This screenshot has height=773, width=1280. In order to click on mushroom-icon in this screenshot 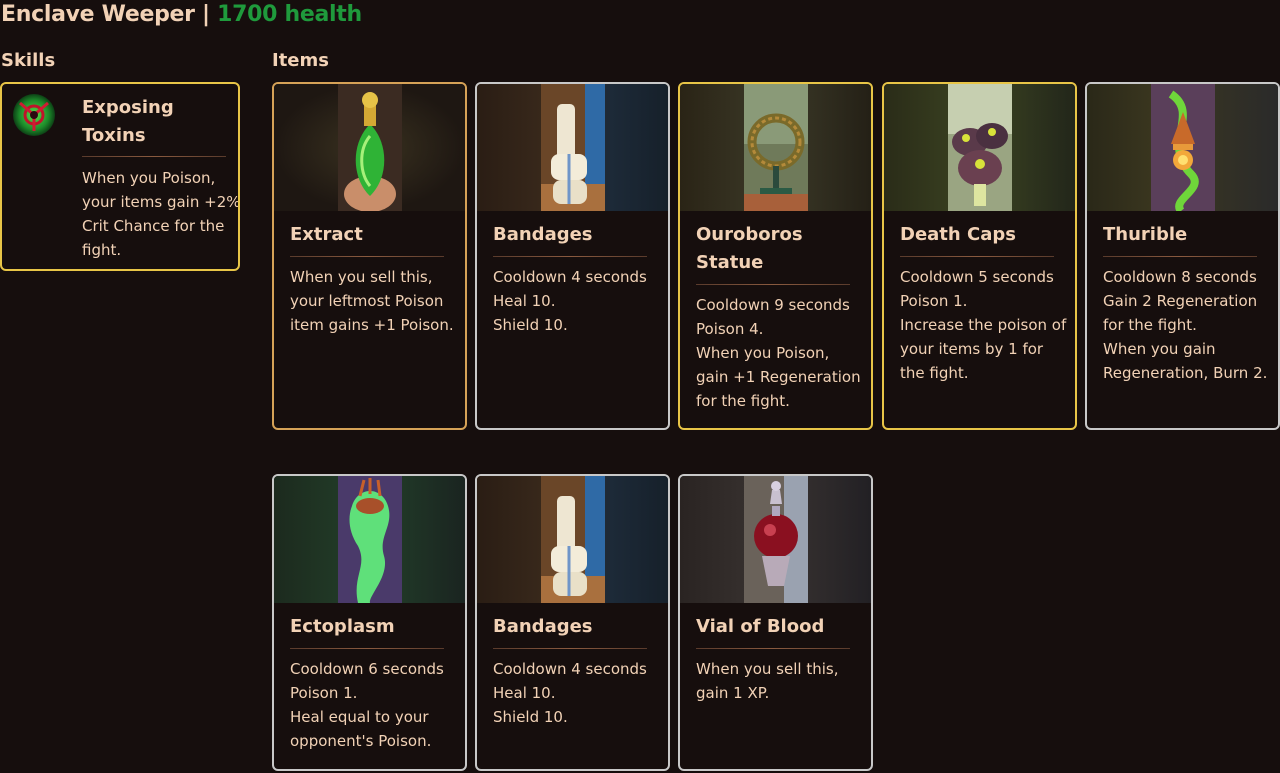, I will do `click(979, 147)`.